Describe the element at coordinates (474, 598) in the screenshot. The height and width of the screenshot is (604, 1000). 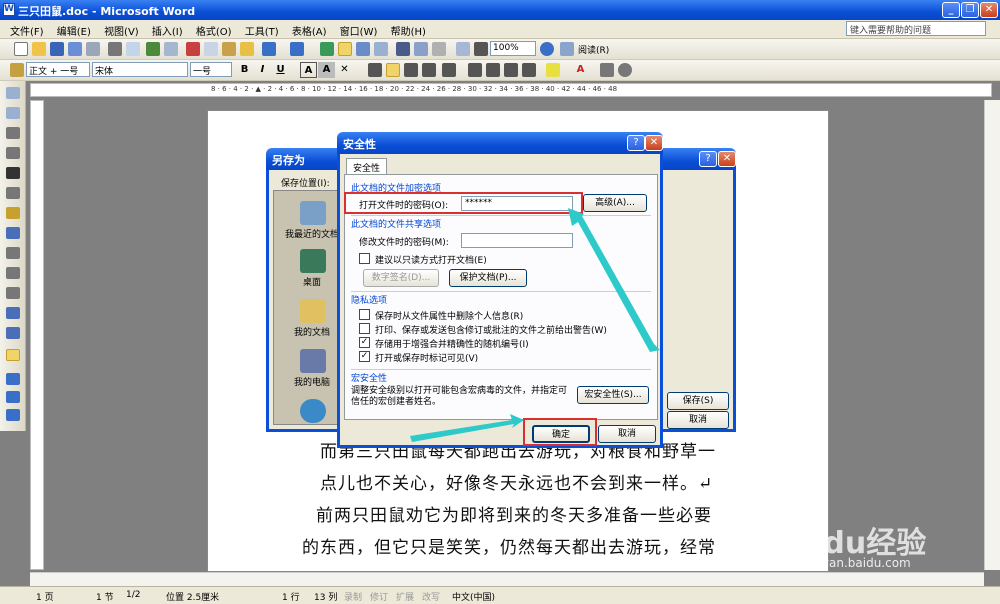
I see `status-language: 中文(中国)` at that location.